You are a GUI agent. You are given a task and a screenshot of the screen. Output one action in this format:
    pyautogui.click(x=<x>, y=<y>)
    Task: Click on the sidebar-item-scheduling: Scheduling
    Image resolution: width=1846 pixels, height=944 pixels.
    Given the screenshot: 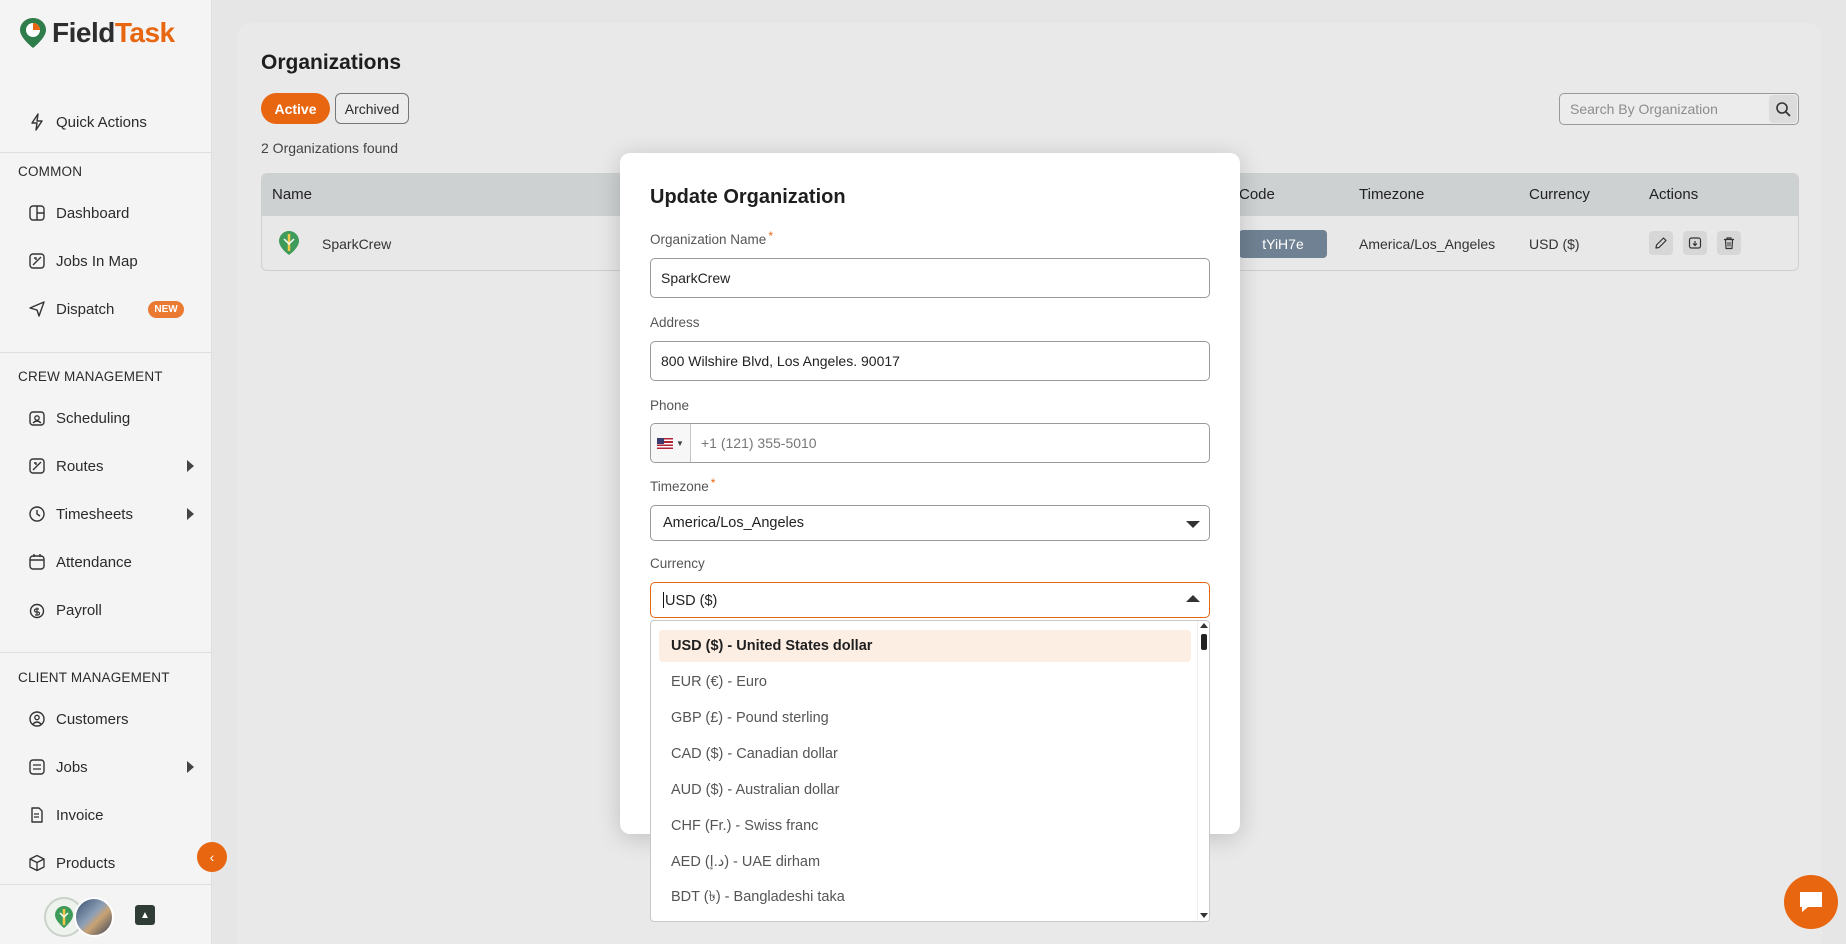 What is the action you would take?
    pyautogui.click(x=108, y=418)
    